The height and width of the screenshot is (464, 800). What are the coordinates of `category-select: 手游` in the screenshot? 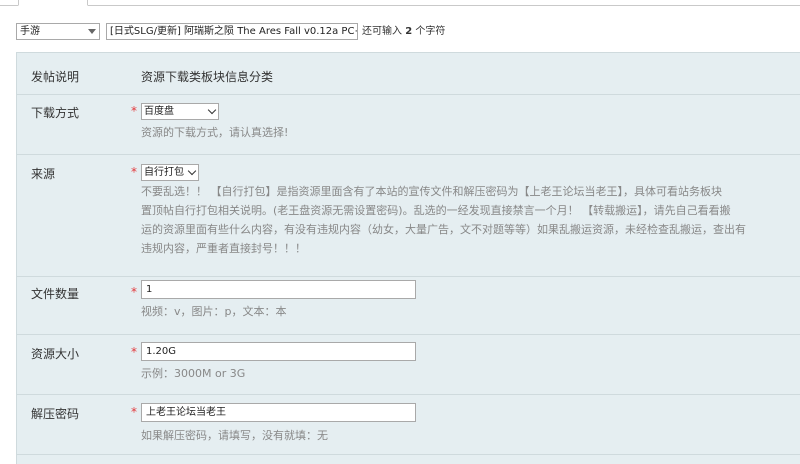 It's located at (58, 31).